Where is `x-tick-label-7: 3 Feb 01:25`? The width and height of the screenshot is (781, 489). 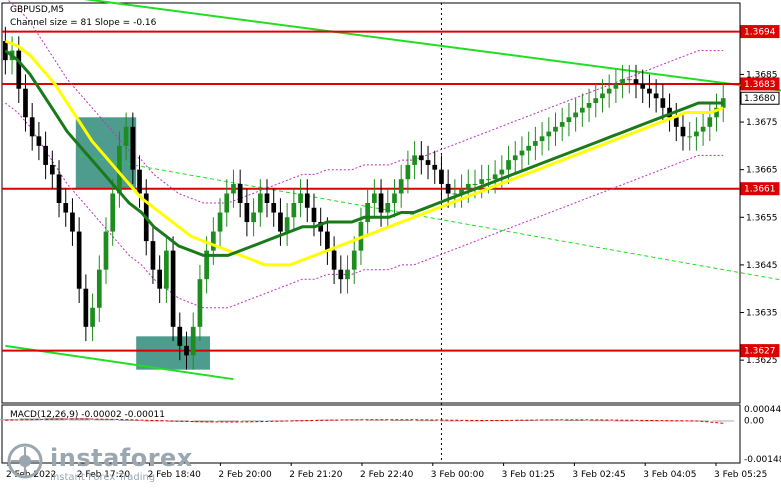 x-tick-label-7: 3 Feb 01:25 is located at coordinates (528, 475).